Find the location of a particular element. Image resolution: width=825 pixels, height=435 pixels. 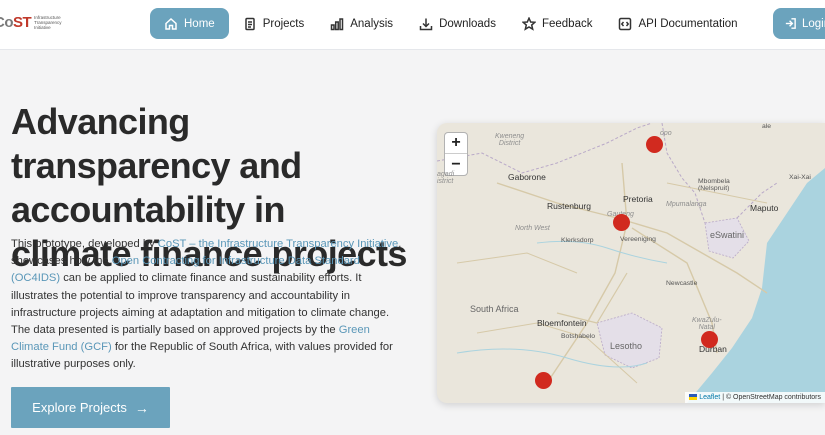

map-label-bloemfontein: Bloemfontein is located at coordinates (562, 323).